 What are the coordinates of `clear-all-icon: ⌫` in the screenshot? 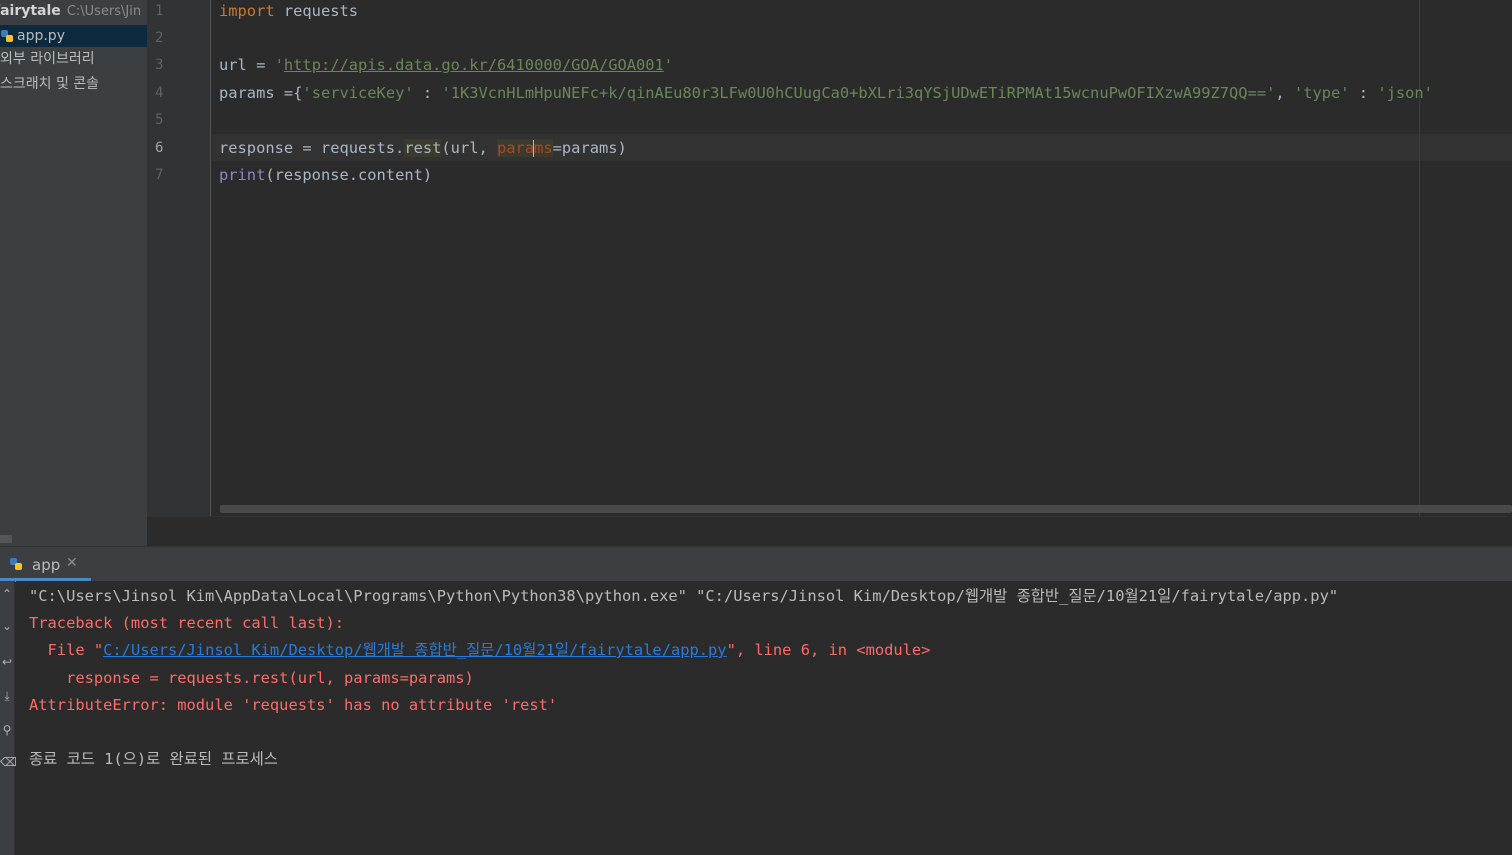 It's located at (8, 762).